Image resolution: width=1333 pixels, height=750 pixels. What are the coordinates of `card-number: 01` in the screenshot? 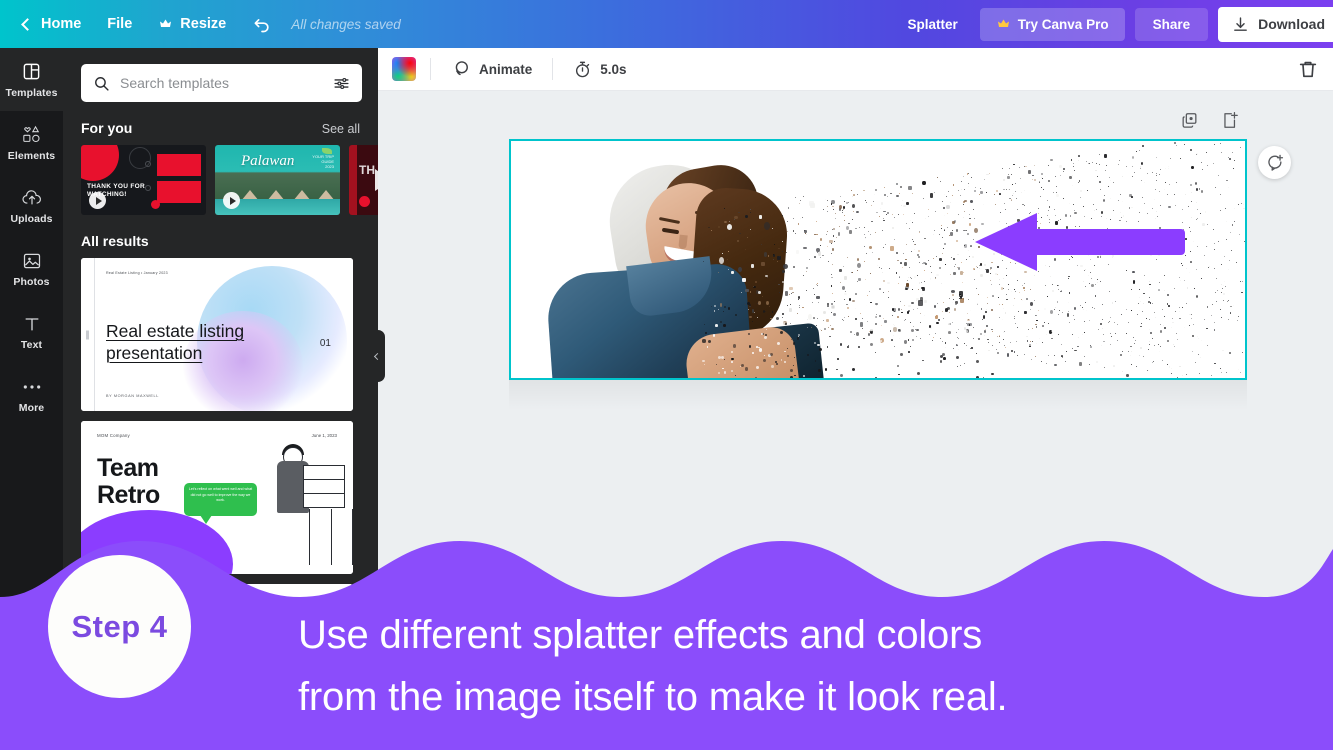 It's located at (325, 343).